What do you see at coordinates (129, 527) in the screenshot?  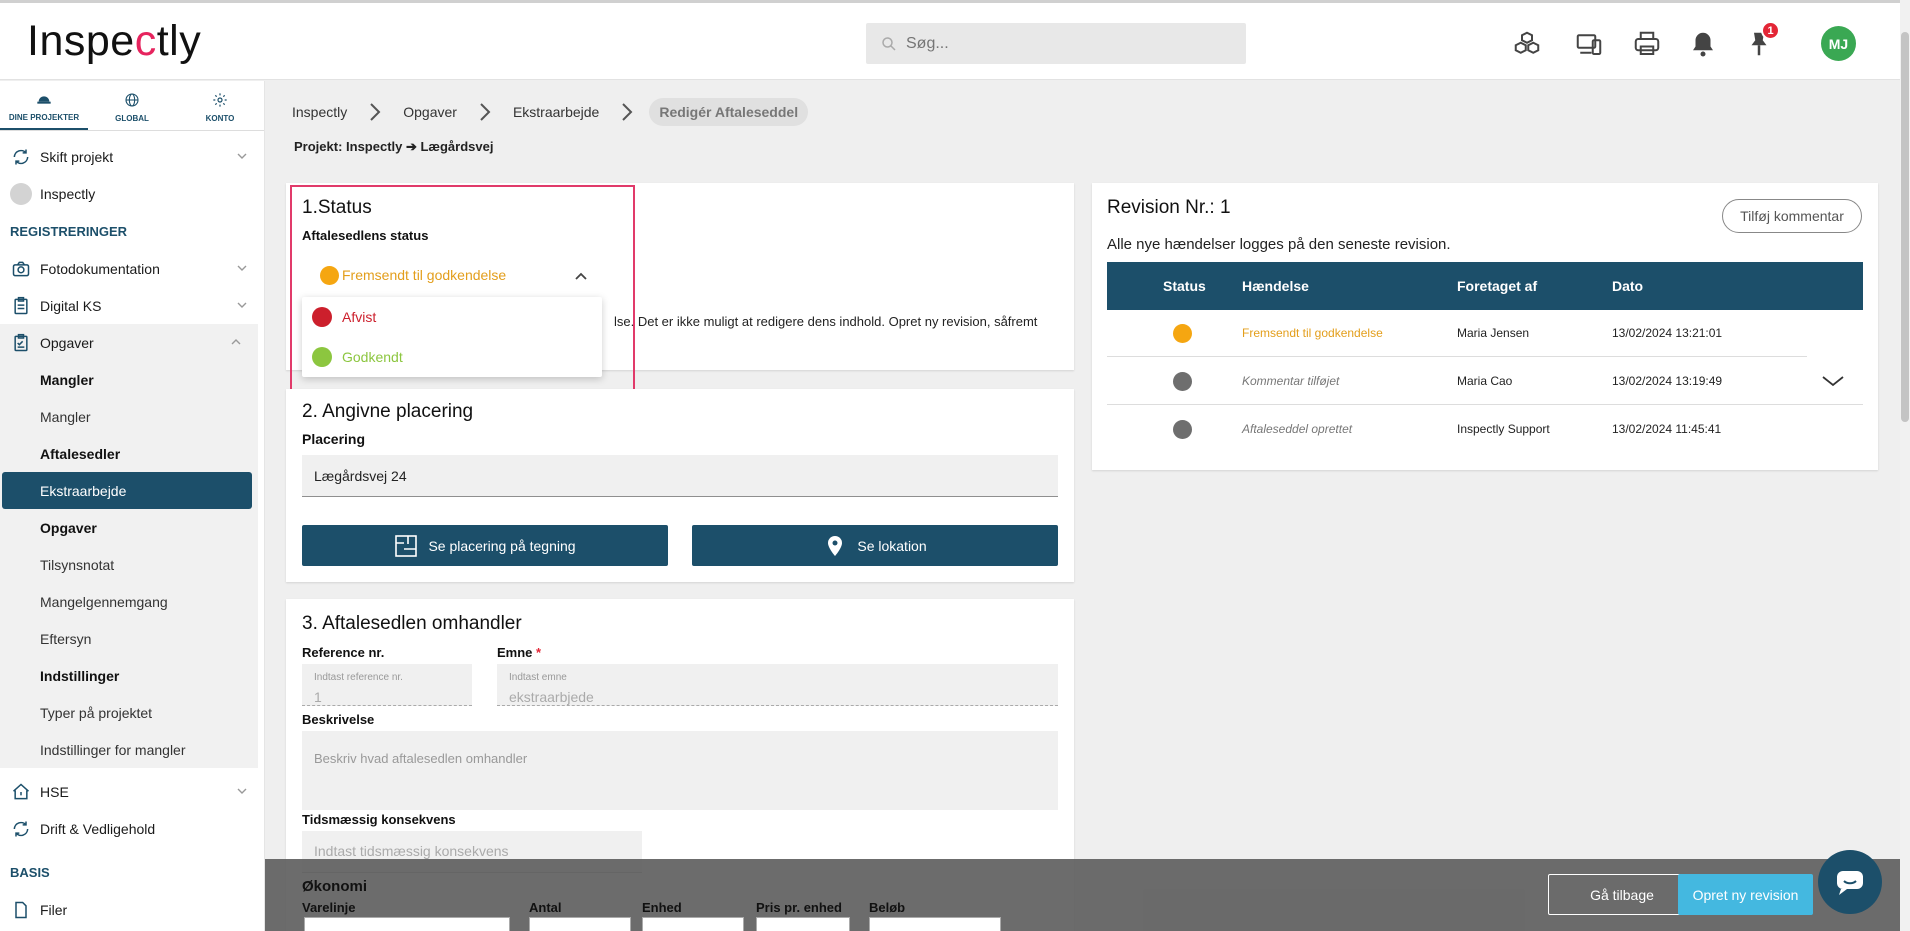 I see `sidebar-group-opgaver: Opgaver` at bounding box center [129, 527].